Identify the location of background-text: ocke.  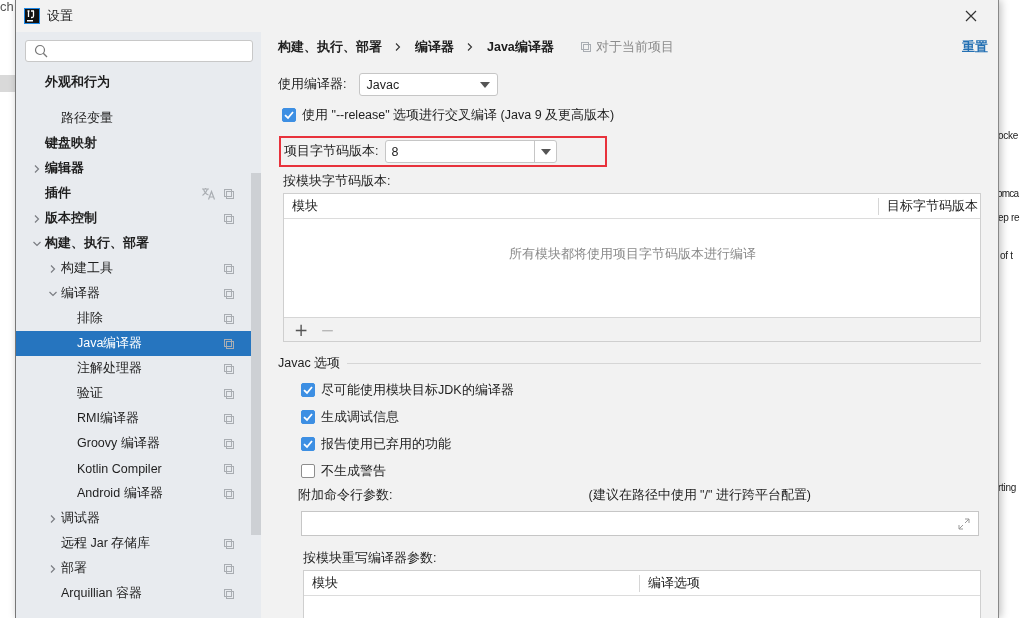
(1008, 135).